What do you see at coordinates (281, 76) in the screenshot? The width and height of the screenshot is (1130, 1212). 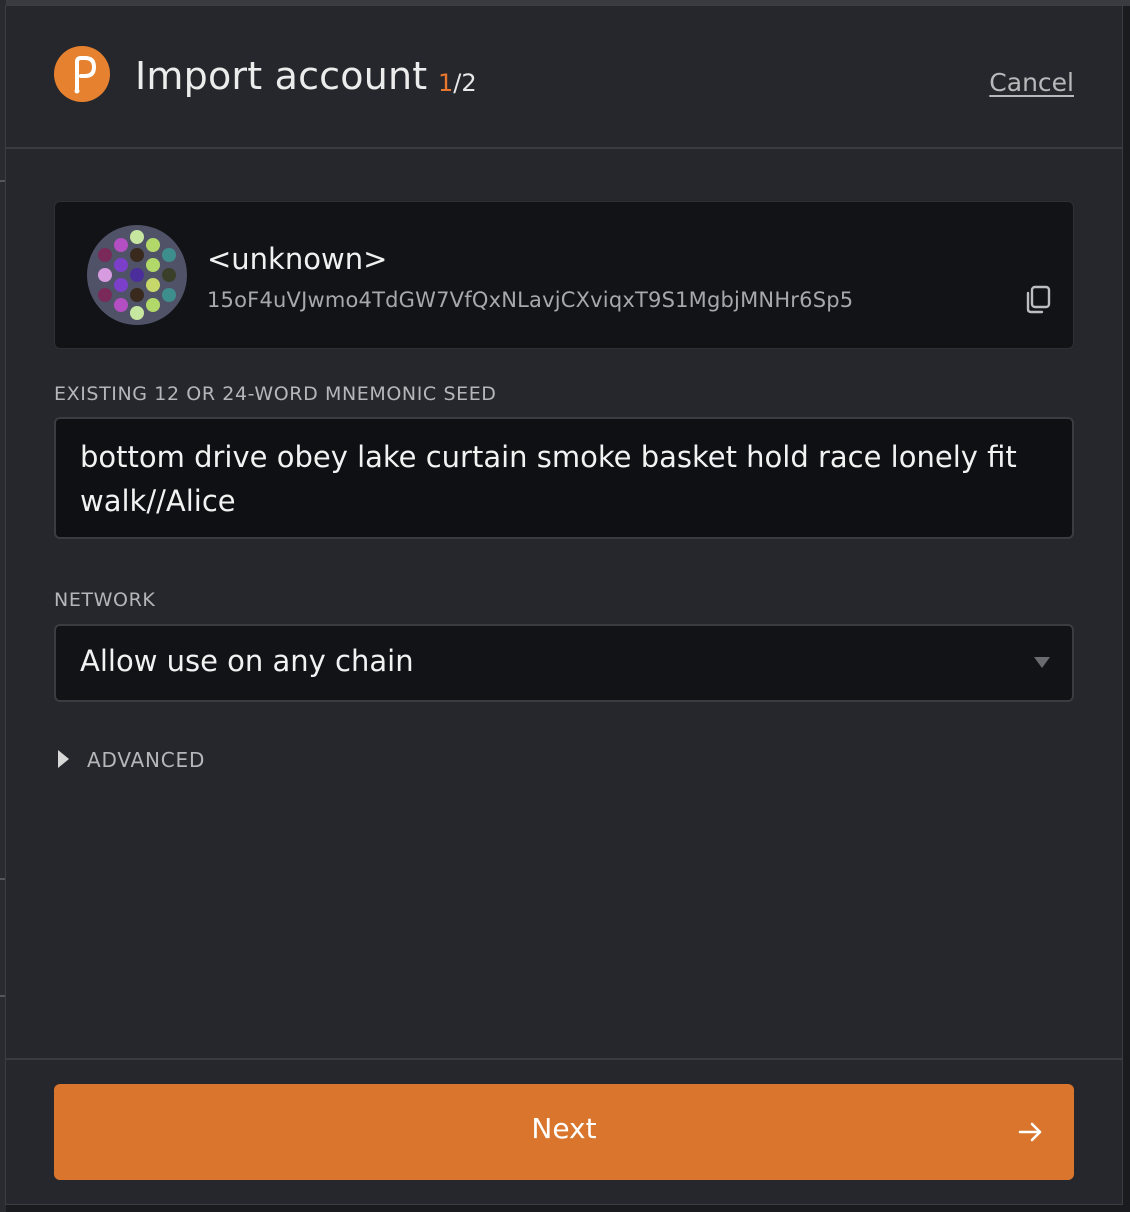 I see `page-title: Import account` at bounding box center [281, 76].